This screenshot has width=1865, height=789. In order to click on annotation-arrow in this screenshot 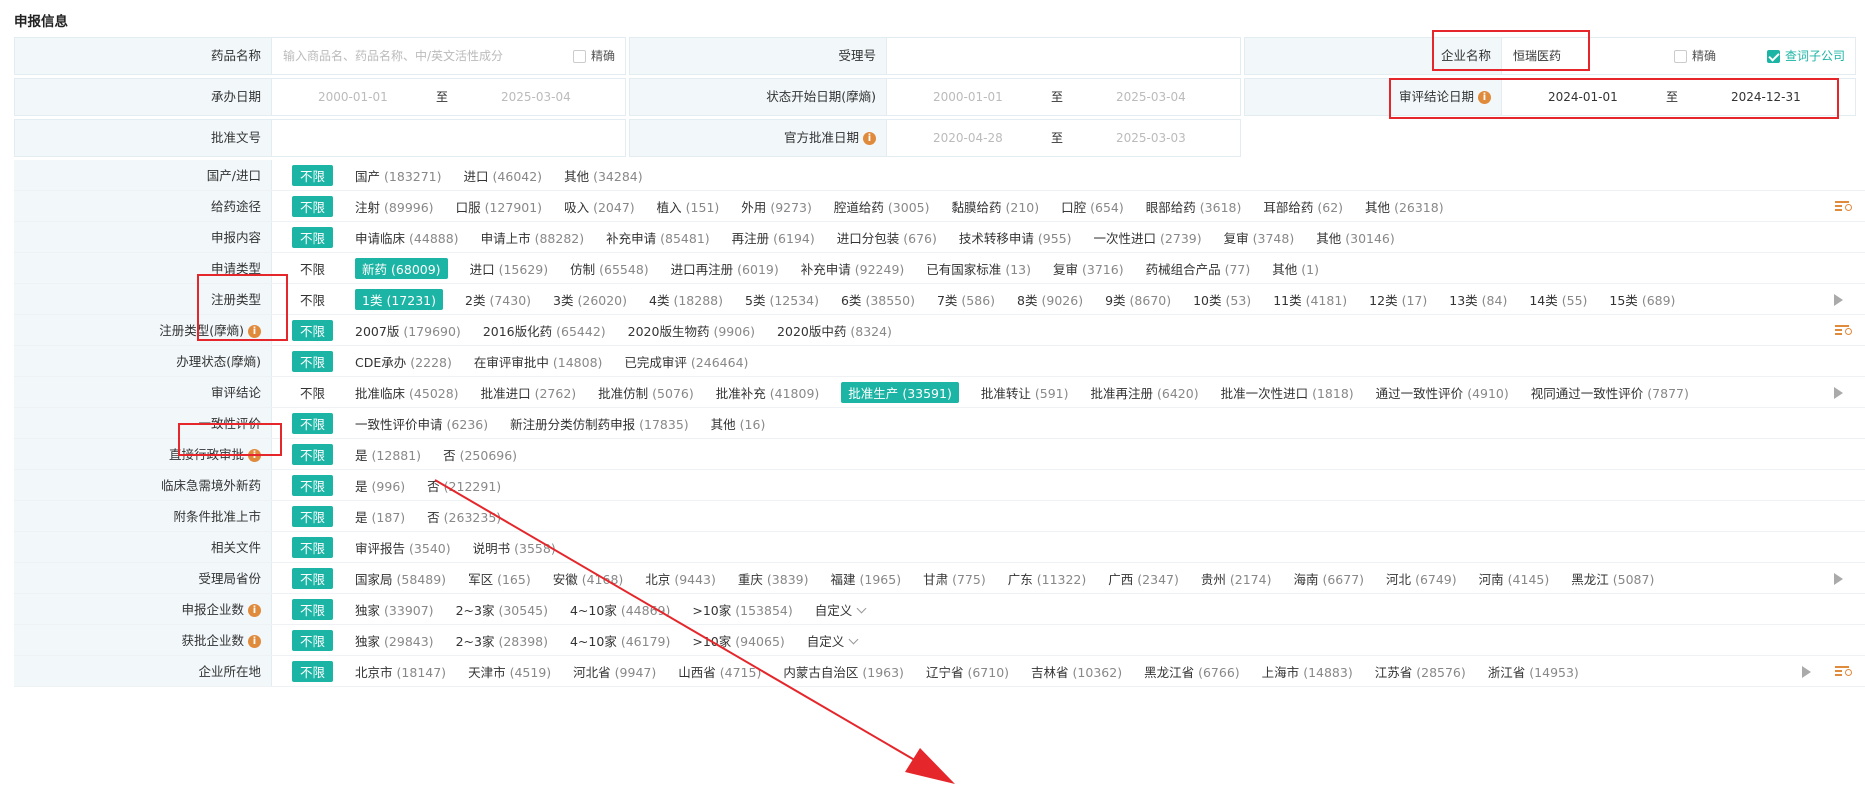, I will do `click(694, 631)`.